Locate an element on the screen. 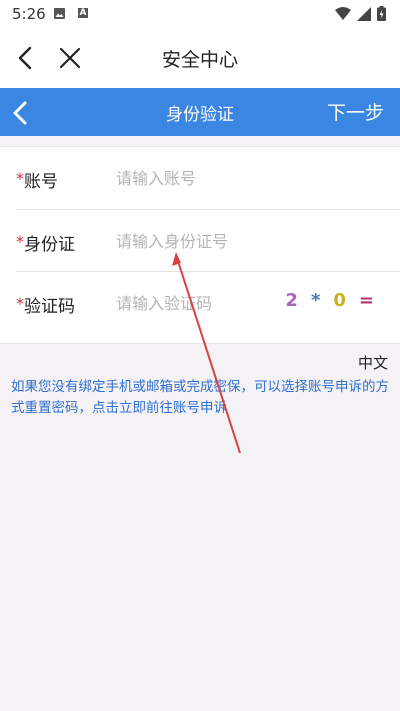 Image resolution: width=400 pixels, height=711 pixels. captcha-char: = is located at coordinates (366, 300).